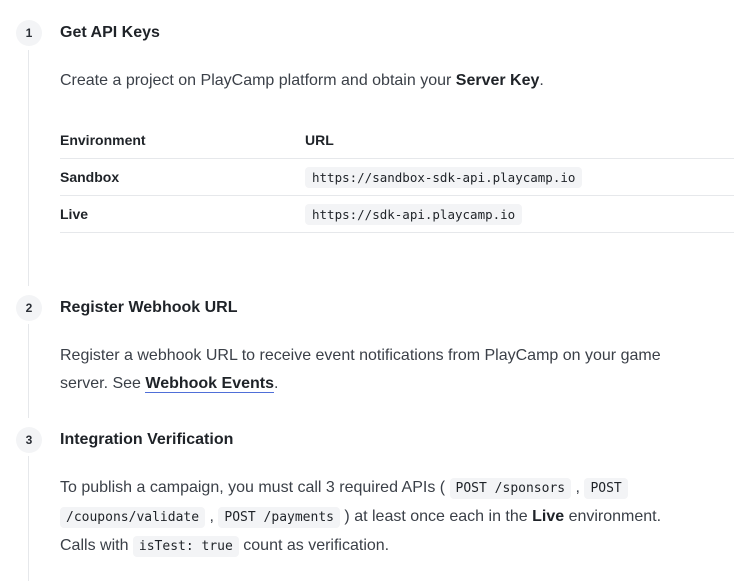  I want to click on step-3-number: 3, so click(29, 440).